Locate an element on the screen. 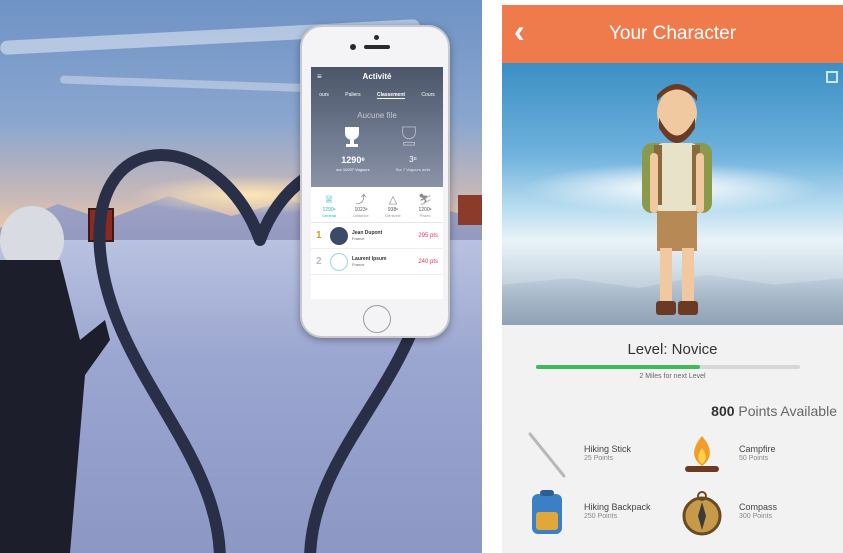 The width and height of the screenshot is (843, 553). player-info: Jean Dupont France is located at coordinates (385, 235).